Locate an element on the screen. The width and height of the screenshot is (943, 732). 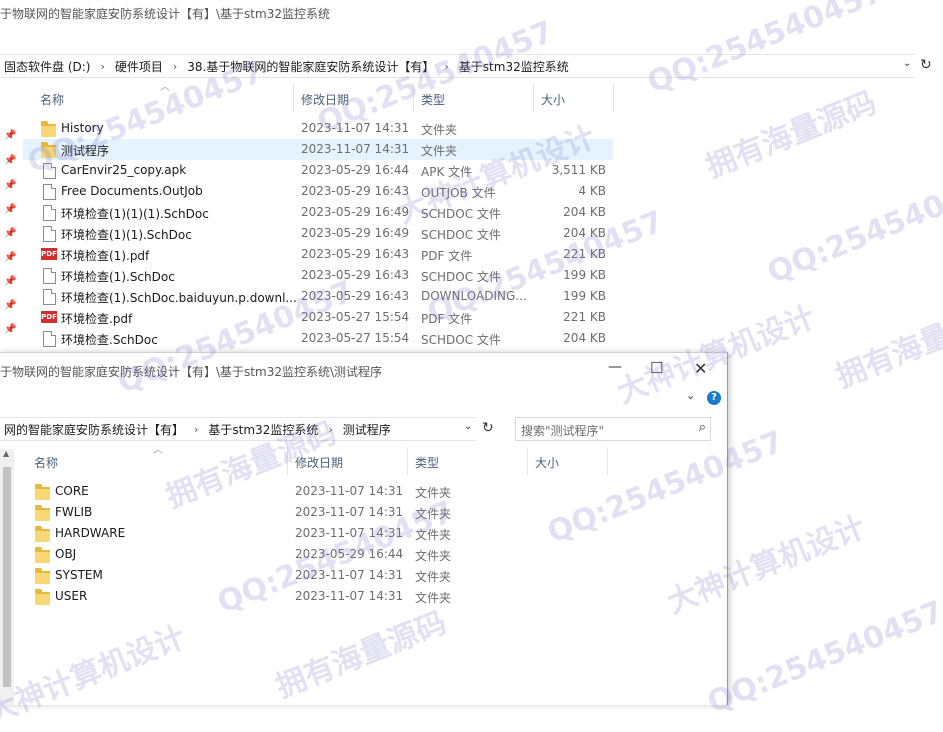
file-row: 测试程序 2023-11-07 14:31 文件夹 is located at coordinates (318, 149).